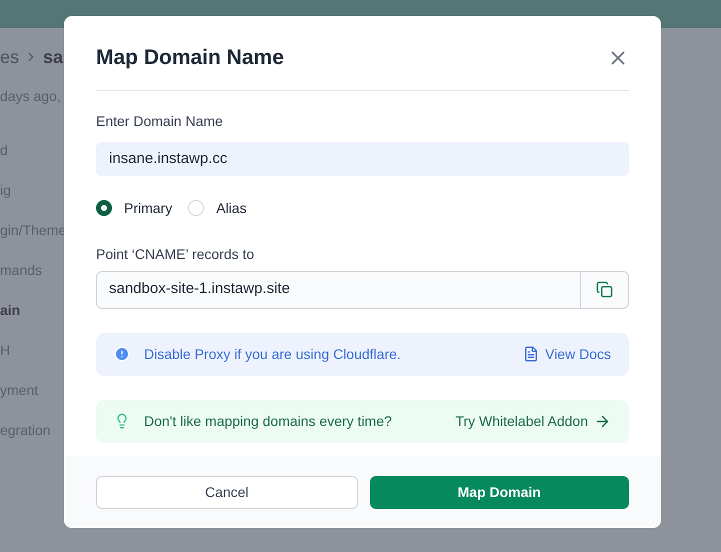 Image resolution: width=721 pixels, height=552 pixels. Describe the element at coordinates (531, 354) in the screenshot. I see `document-icon` at that location.